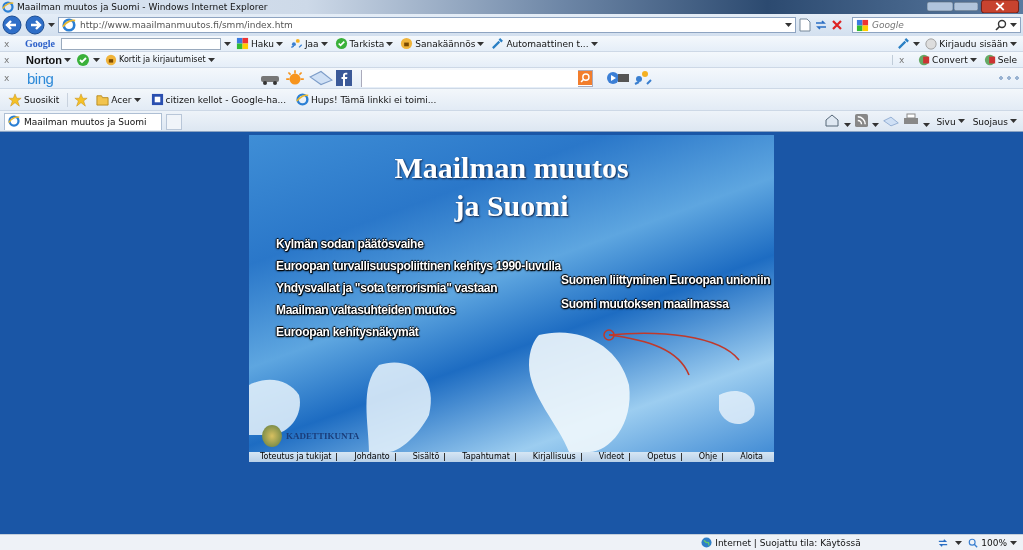 Image resolution: width=1023 pixels, height=550 pixels. I want to click on toolbar-button: Haku, so click(259, 43).